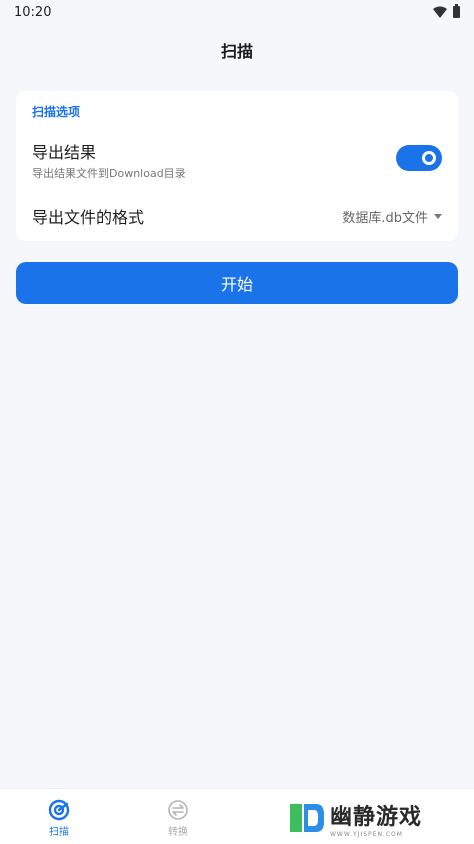  What do you see at coordinates (56, 112) in the screenshot?
I see `section-label: 扫描选项` at bounding box center [56, 112].